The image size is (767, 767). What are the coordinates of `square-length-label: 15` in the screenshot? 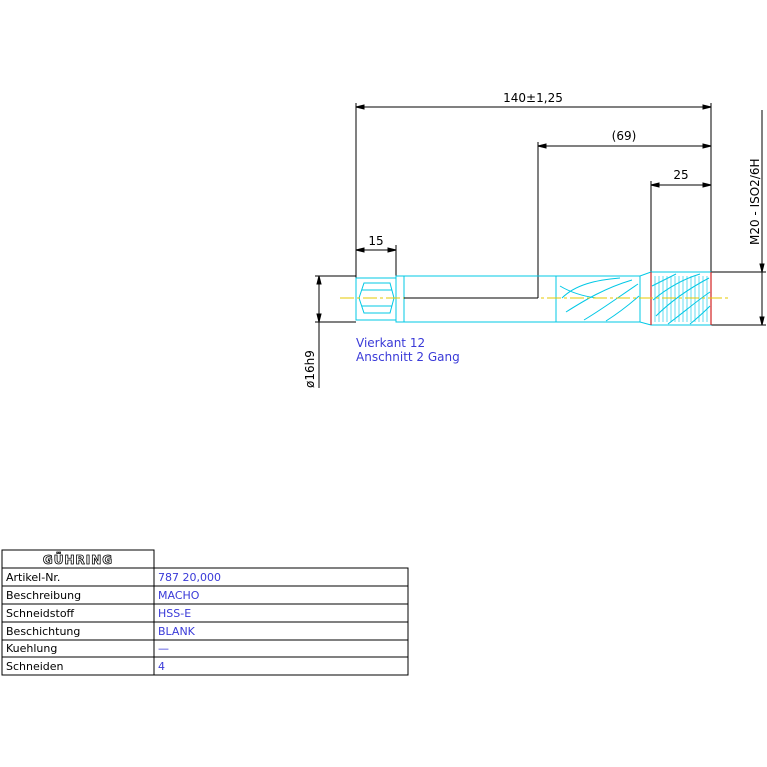 It's located at (375, 241).